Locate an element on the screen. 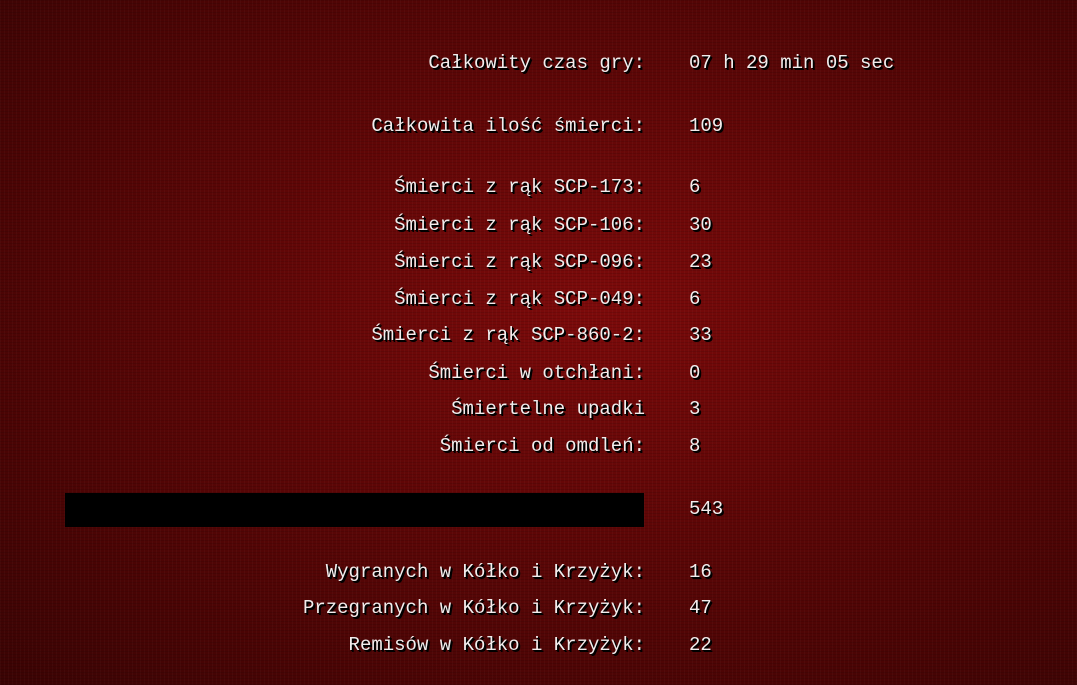 This screenshot has width=1077, height=685. stat-row-deaths-scp-049: Śmierci z rąk SCP-049: 6 is located at coordinates (538, 303).